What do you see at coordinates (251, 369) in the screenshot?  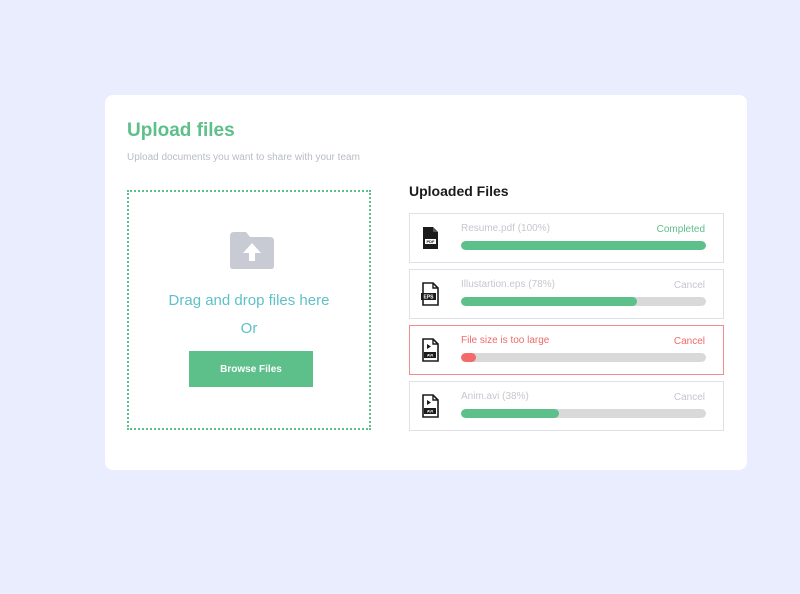 I see `browse-files-button: Browse Files` at bounding box center [251, 369].